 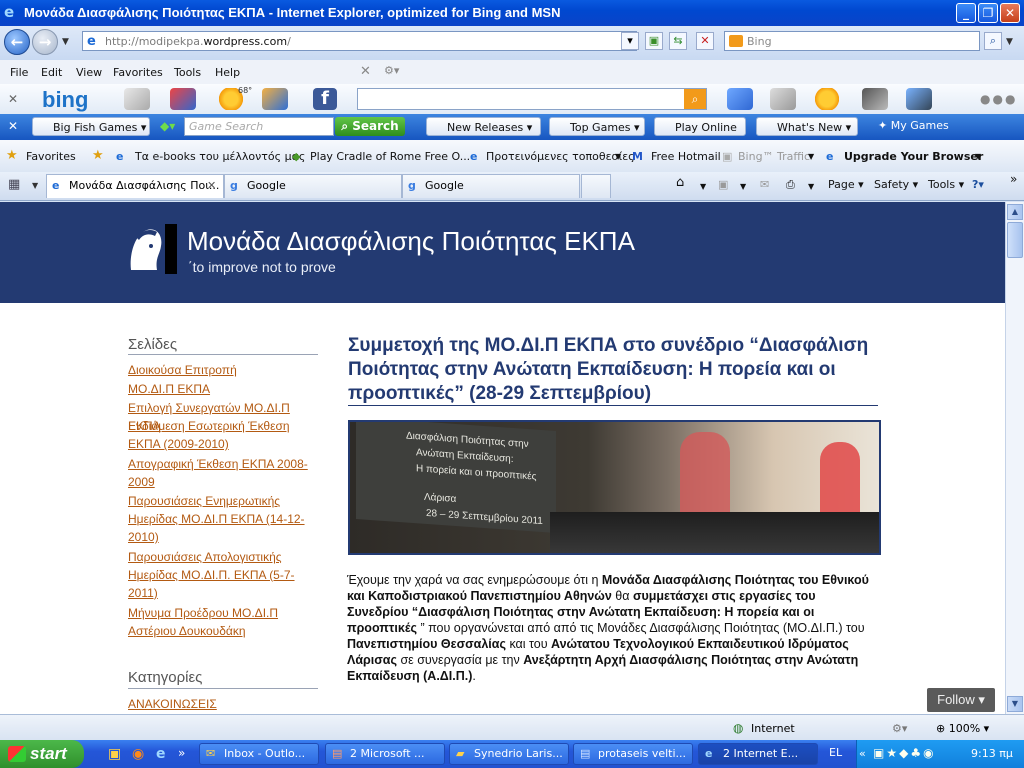 What do you see at coordinates (998, 99) in the screenshot?
I see `more-icon: ●●●` at bounding box center [998, 99].